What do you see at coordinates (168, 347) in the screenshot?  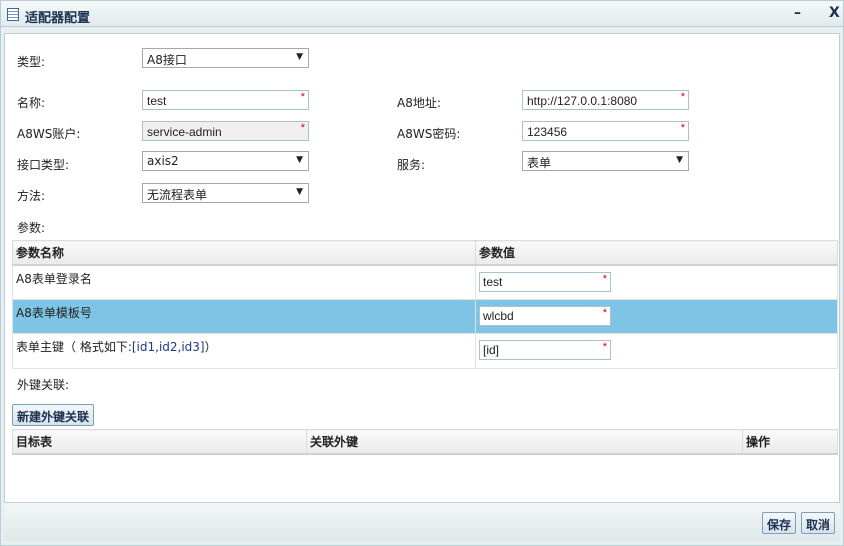 I see `param-name-example: [id1,id2,id3]` at bounding box center [168, 347].